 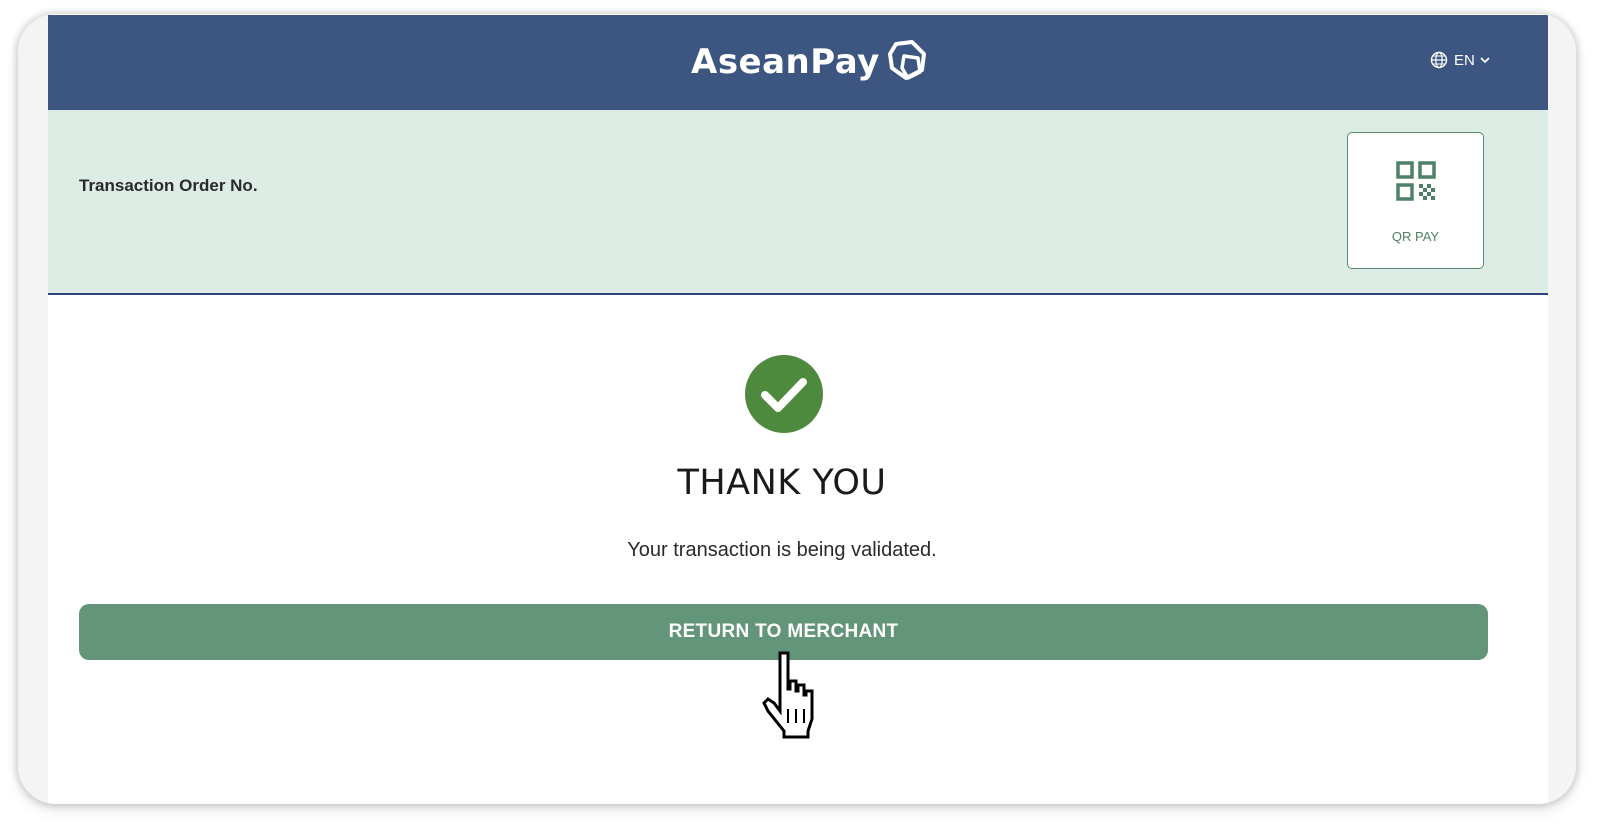 I want to click on qr-pay-button: QR PAY, so click(x=1415, y=200).